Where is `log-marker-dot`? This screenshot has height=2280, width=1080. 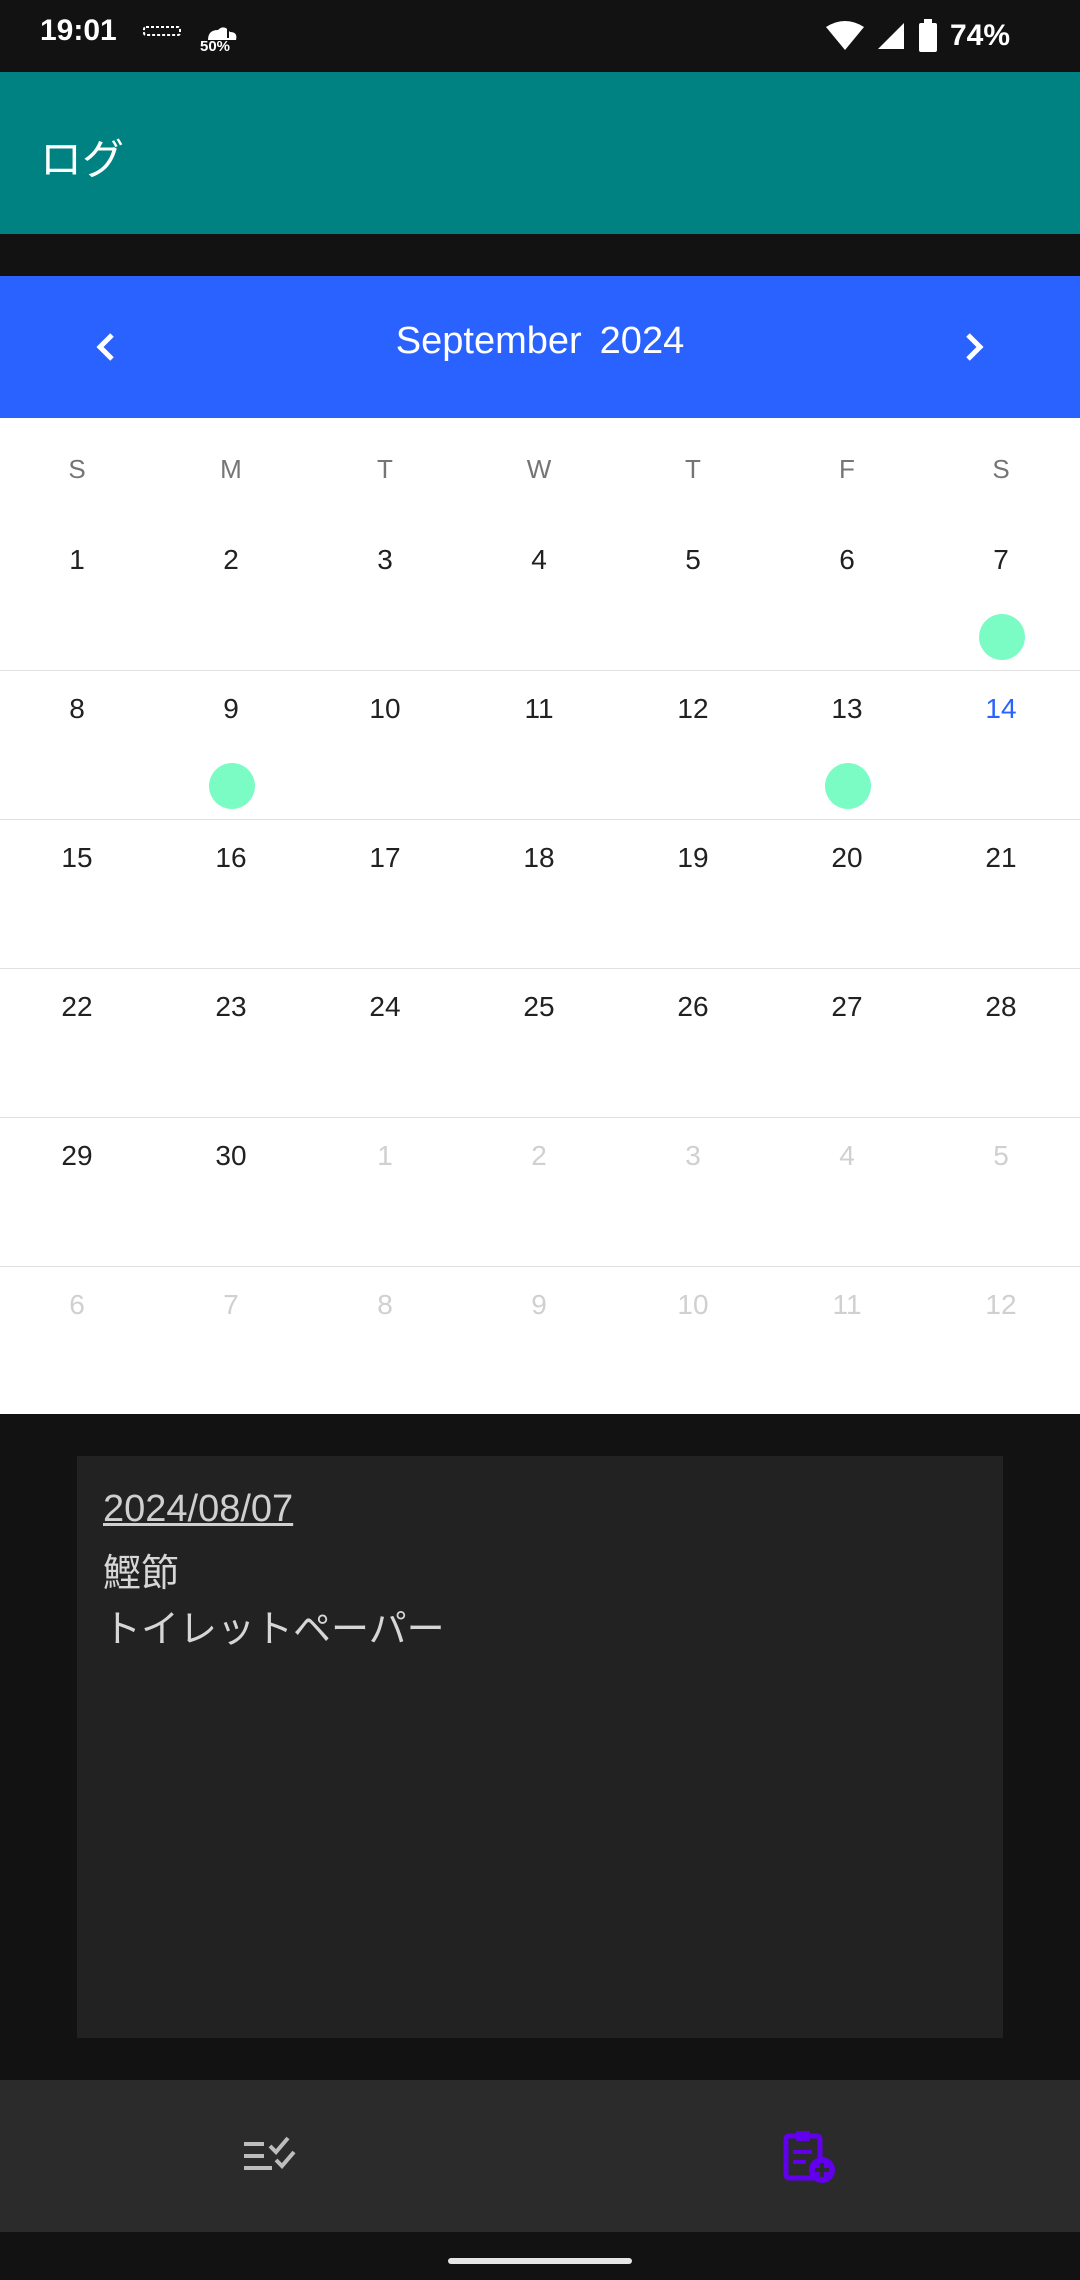 log-marker-dot is located at coordinates (1002, 637).